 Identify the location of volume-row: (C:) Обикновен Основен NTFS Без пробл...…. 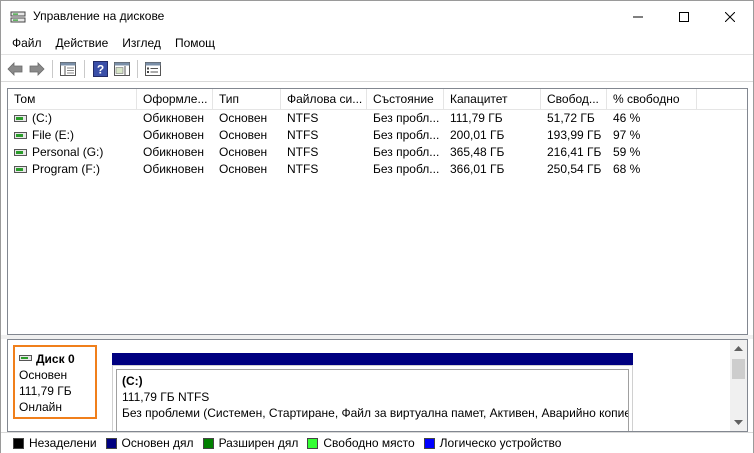
(377, 118).